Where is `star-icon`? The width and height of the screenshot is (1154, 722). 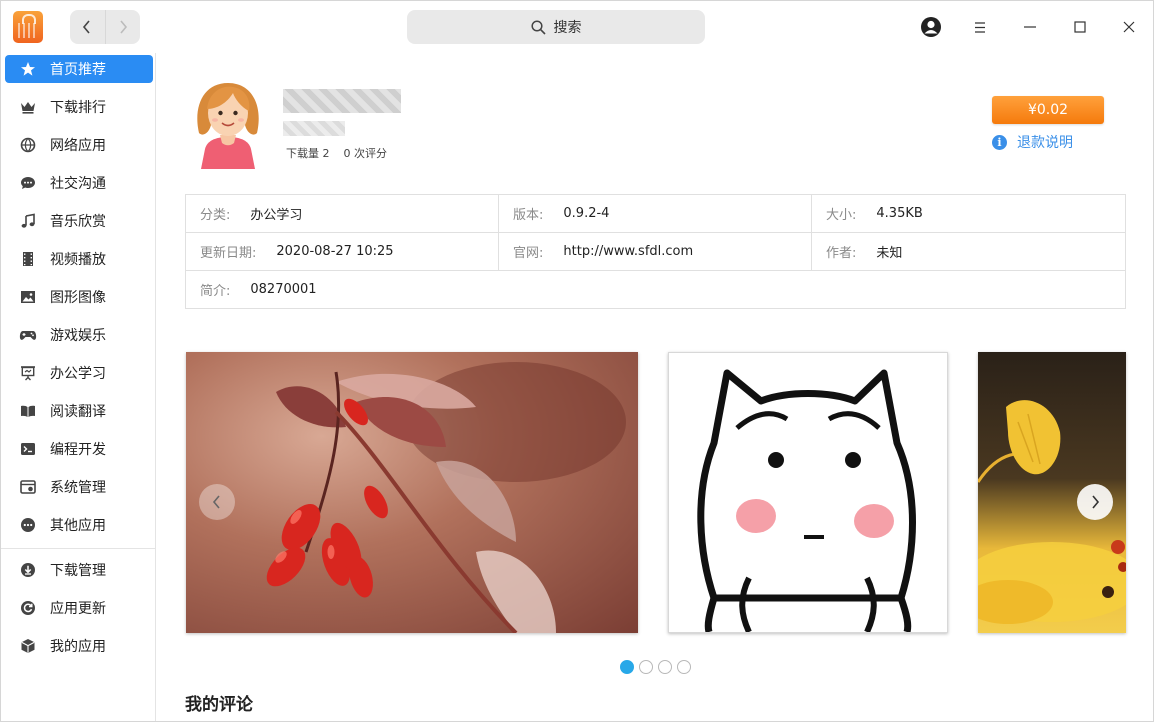
star-icon is located at coordinates (28, 69).